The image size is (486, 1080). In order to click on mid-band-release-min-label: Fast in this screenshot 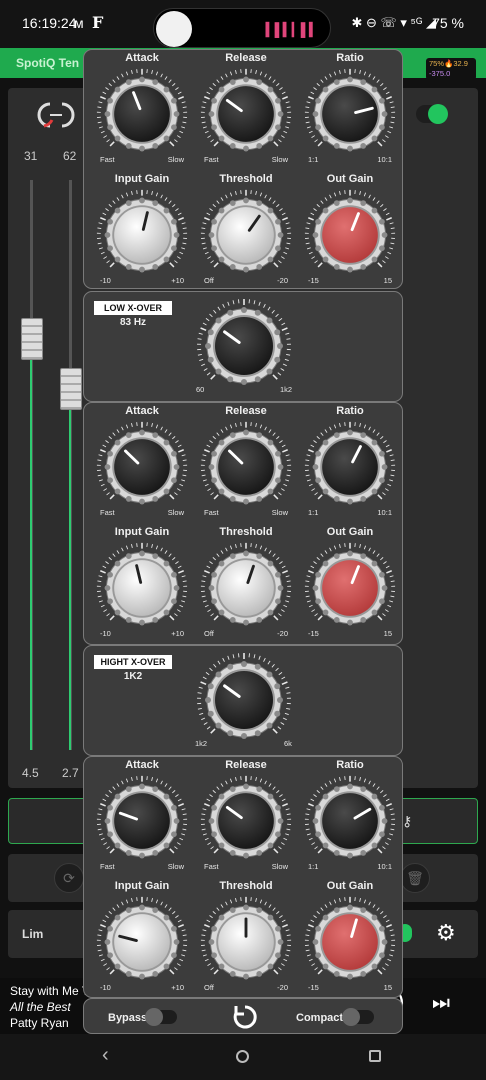, I will do `click(211, 512)`.